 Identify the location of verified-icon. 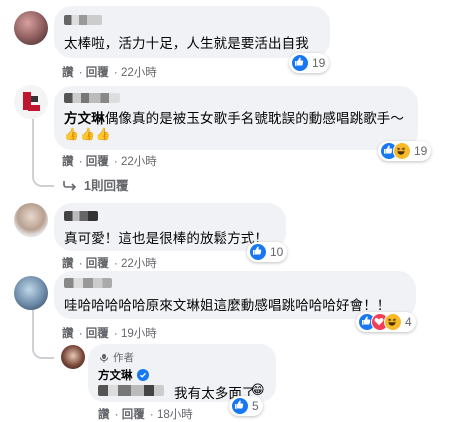
(142, 375).